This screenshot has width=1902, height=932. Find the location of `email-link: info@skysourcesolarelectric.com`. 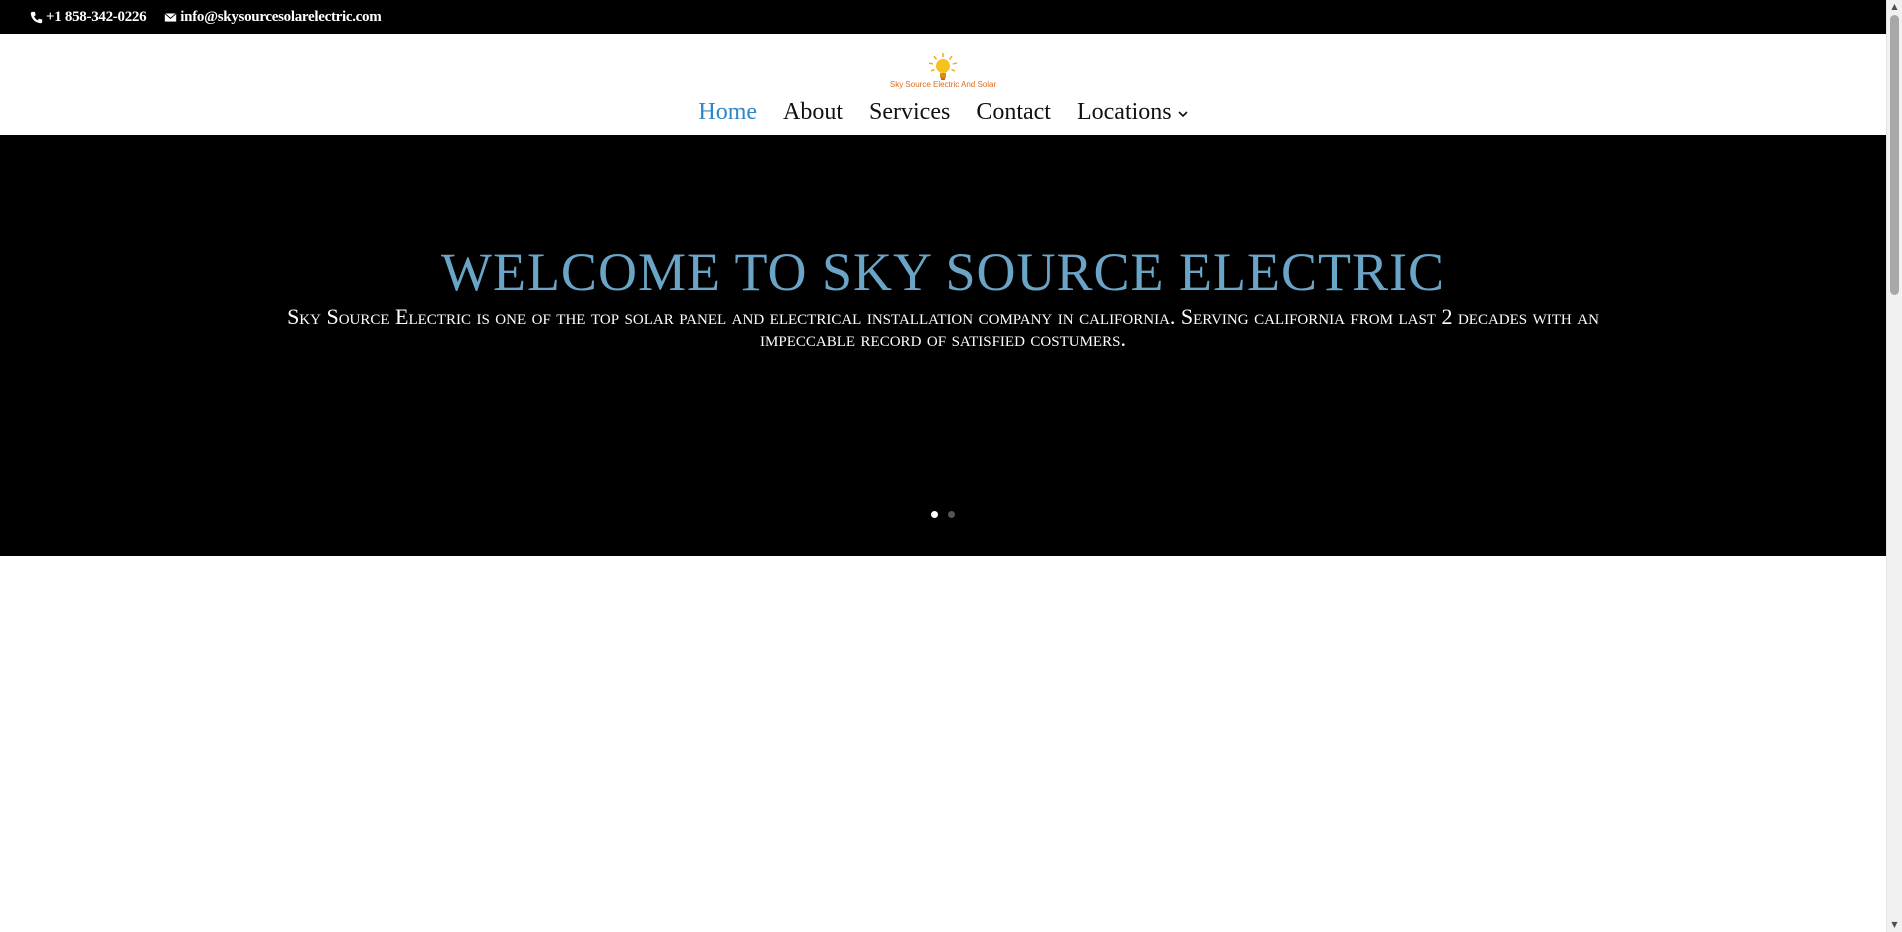

email-link: info@skysourcesolarelectric.com is located at coordinates (273, 17).